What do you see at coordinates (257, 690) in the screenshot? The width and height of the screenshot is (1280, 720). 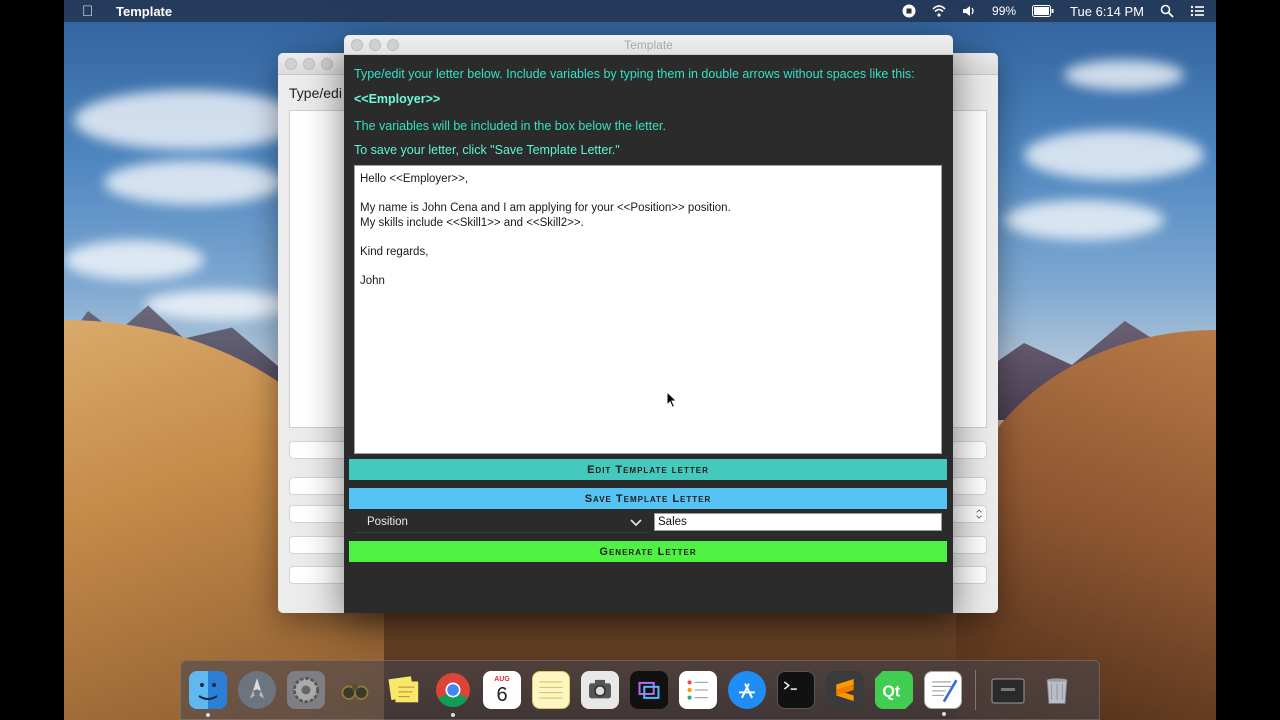 I see `launchpad-icon` at bounding box center [257, 690].